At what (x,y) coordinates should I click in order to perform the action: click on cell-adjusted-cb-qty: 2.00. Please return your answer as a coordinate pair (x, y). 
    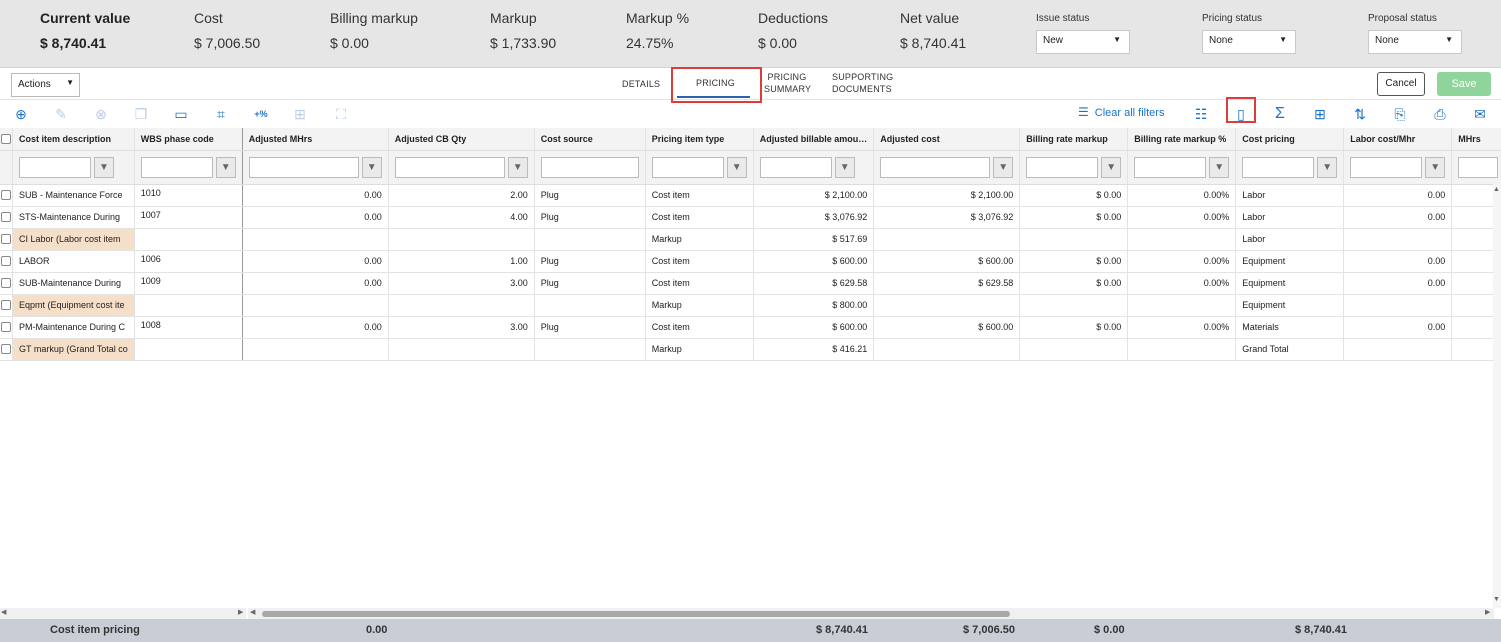
    Looking at the image, I should click on (461, 195).